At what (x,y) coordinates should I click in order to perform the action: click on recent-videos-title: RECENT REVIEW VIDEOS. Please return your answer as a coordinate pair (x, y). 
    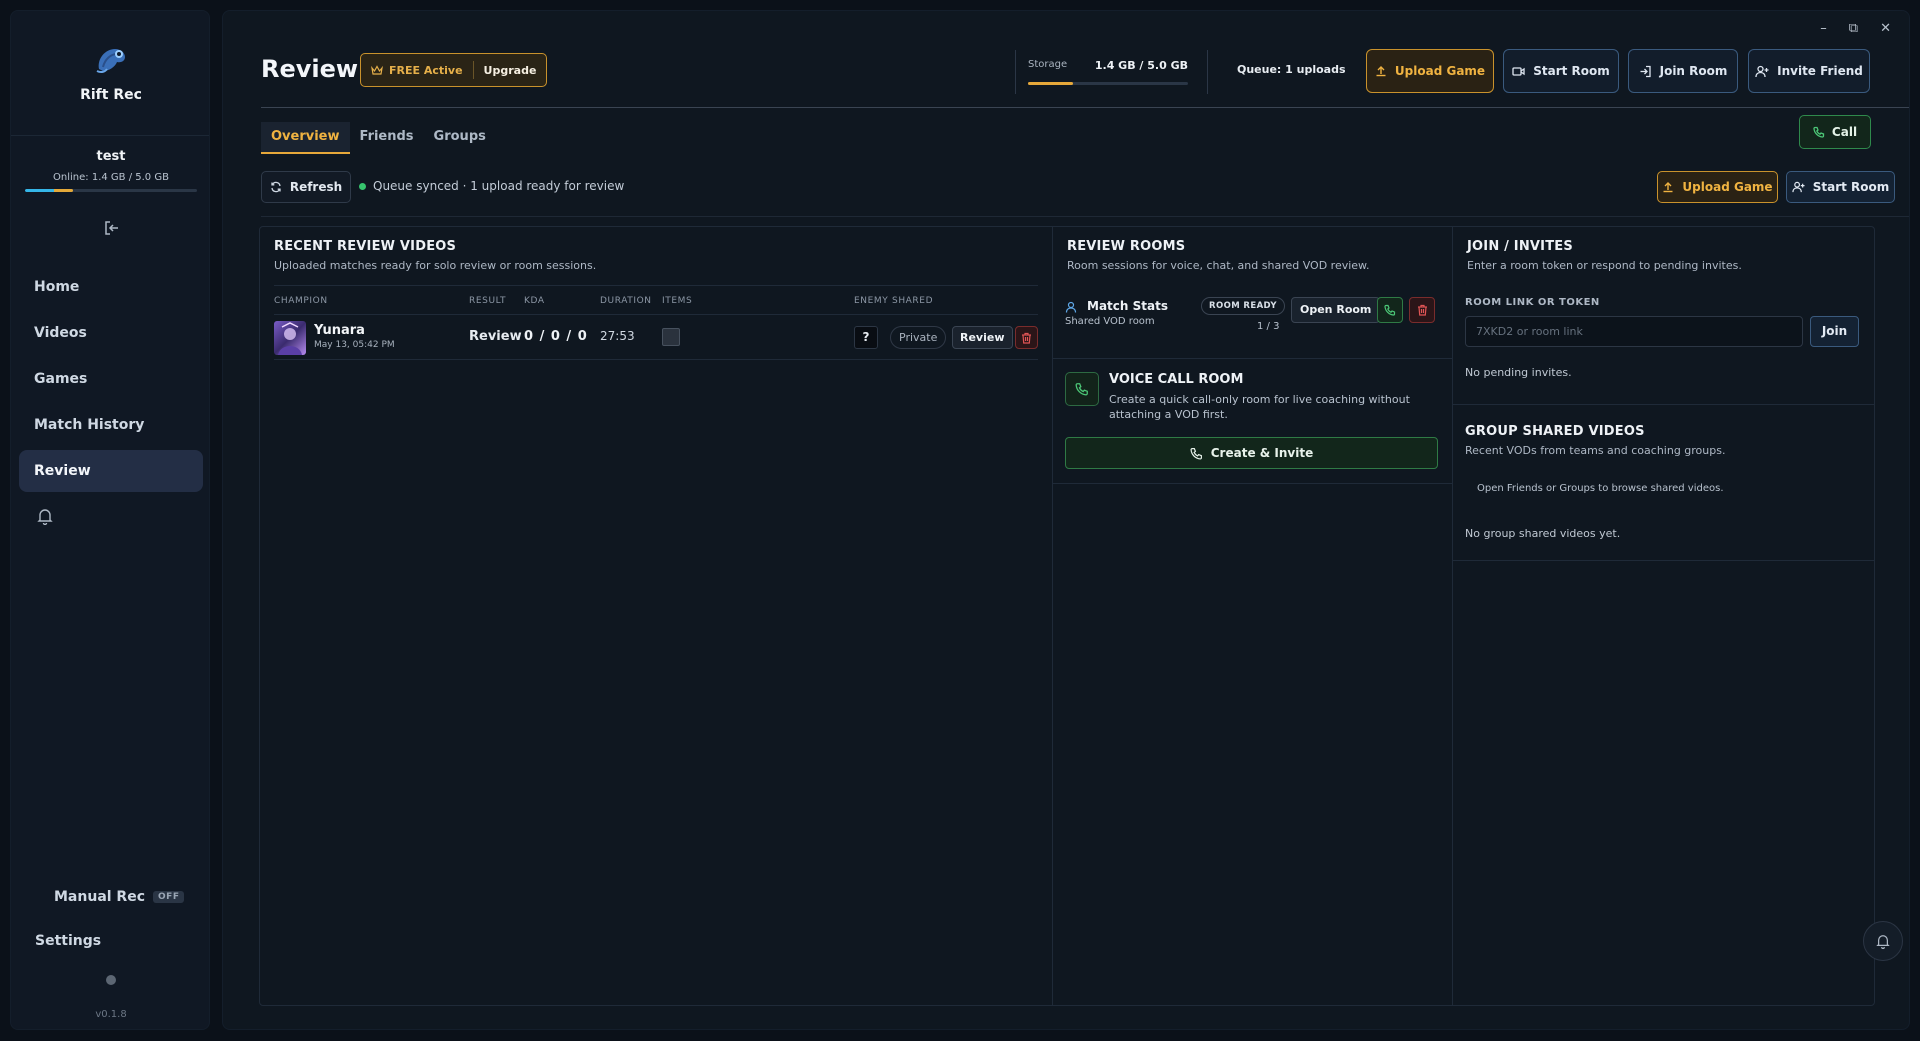
    Looking at the image, I should click on (365, 246).